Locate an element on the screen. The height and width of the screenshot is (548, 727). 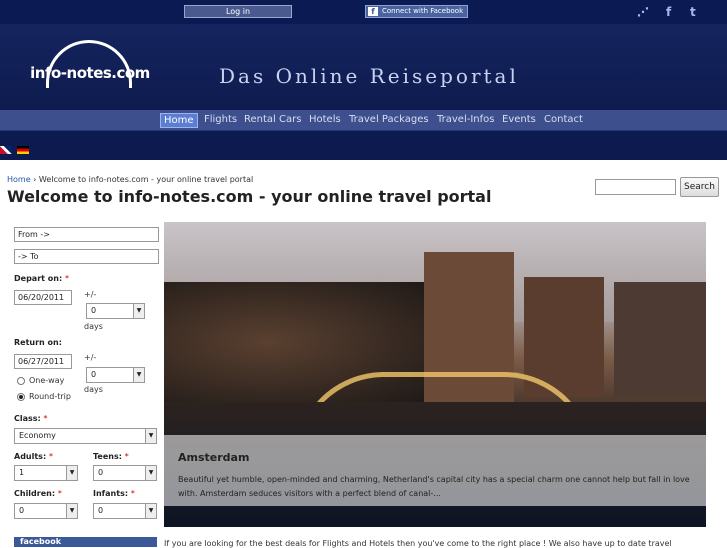
english-flag-icon is located at coordinates (6, 150).